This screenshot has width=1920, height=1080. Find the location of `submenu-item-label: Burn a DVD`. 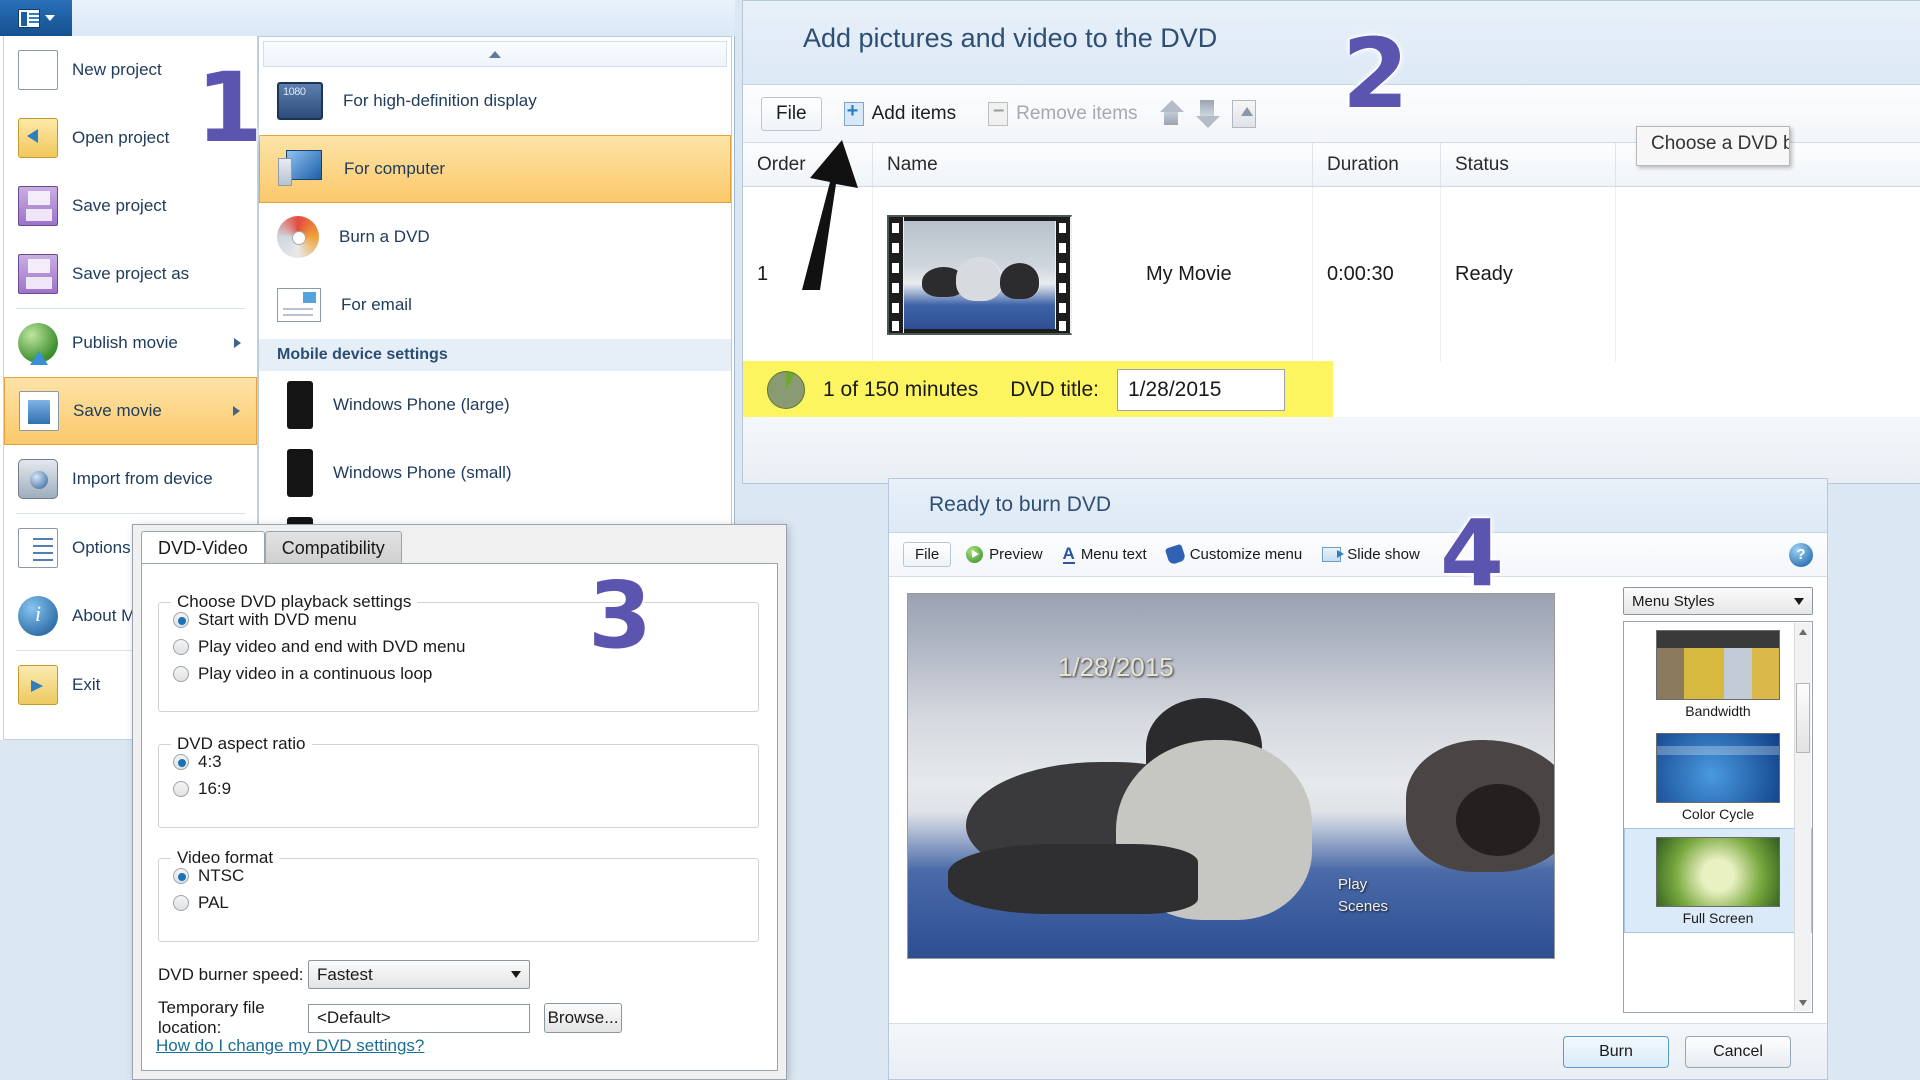

submenu-item-label: Burn a DVD is located at coordinates (384, 236).